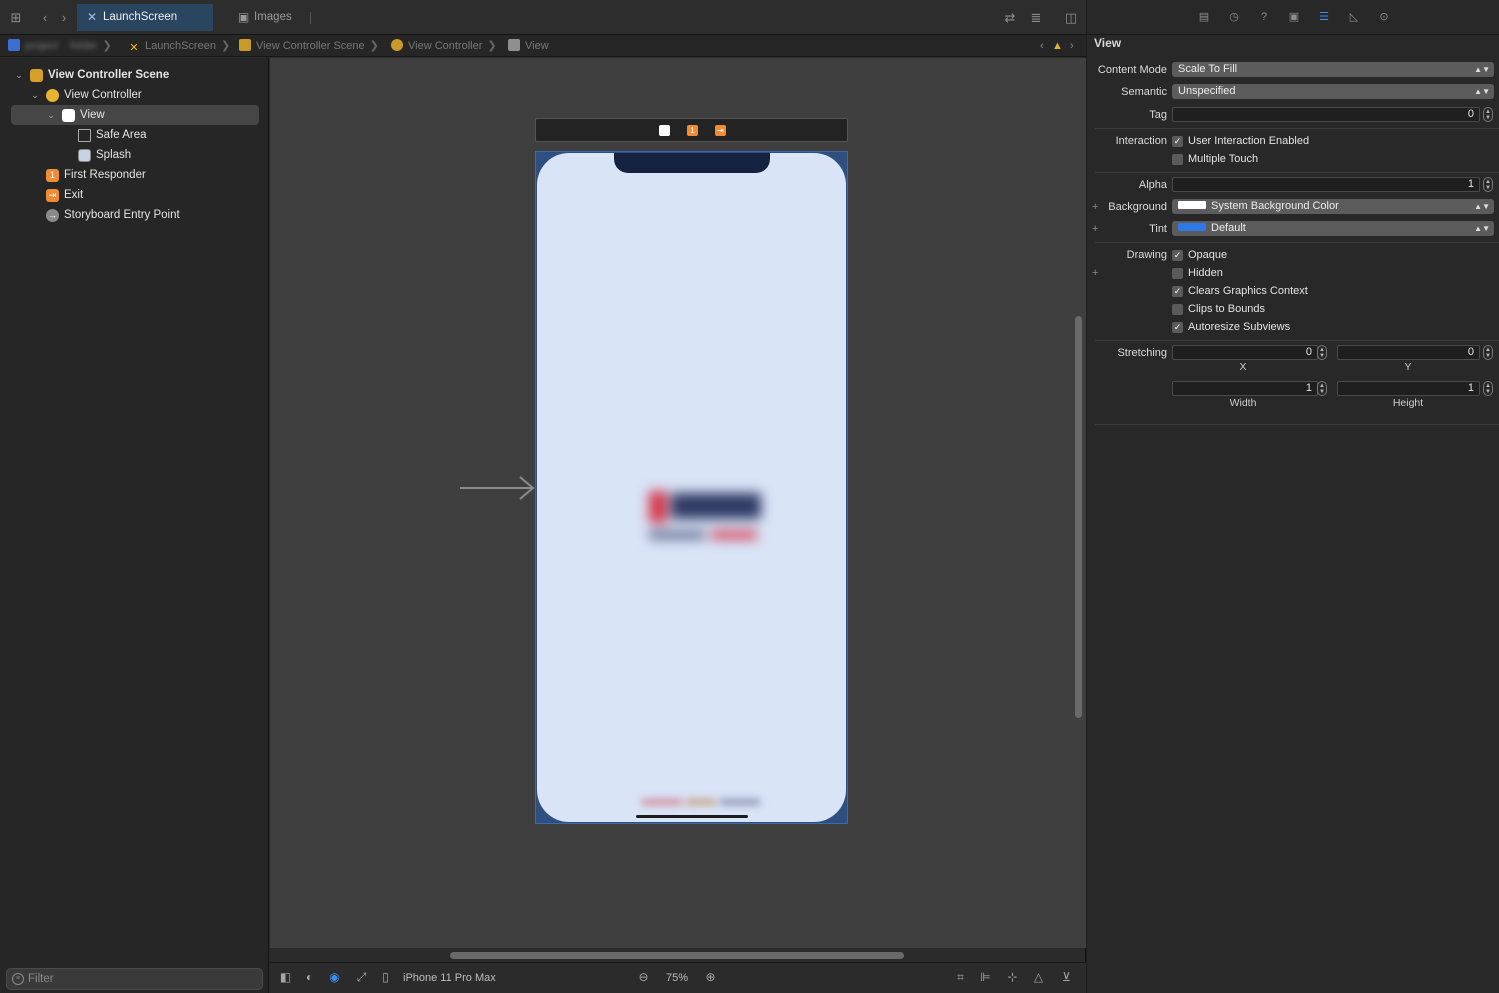  What do you see at coordinates (1142, 353) in the screenshot?
I see `stretching-label: Stretching` at bounding box center [1142, 353].